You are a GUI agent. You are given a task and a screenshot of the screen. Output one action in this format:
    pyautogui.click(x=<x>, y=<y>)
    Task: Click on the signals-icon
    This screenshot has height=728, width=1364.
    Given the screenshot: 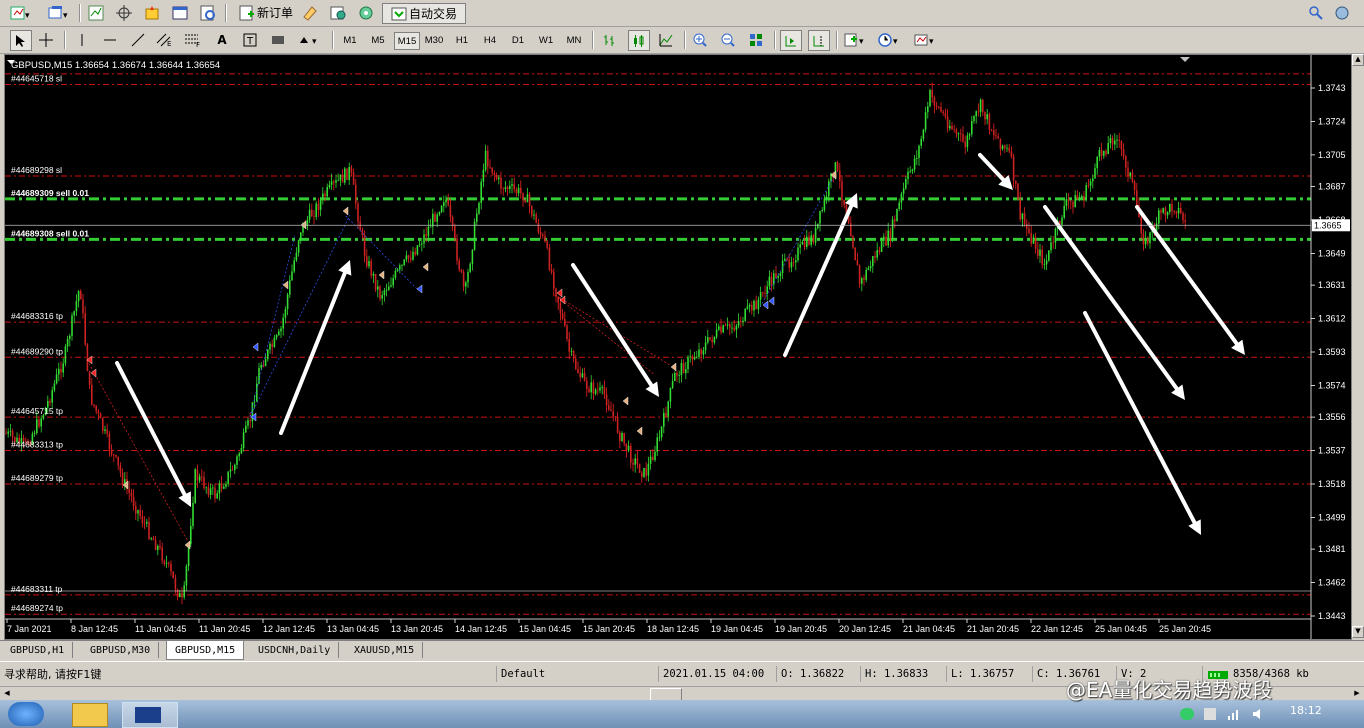 What is the action you would take?
    pyautogui.click(x=366, y=12)
    